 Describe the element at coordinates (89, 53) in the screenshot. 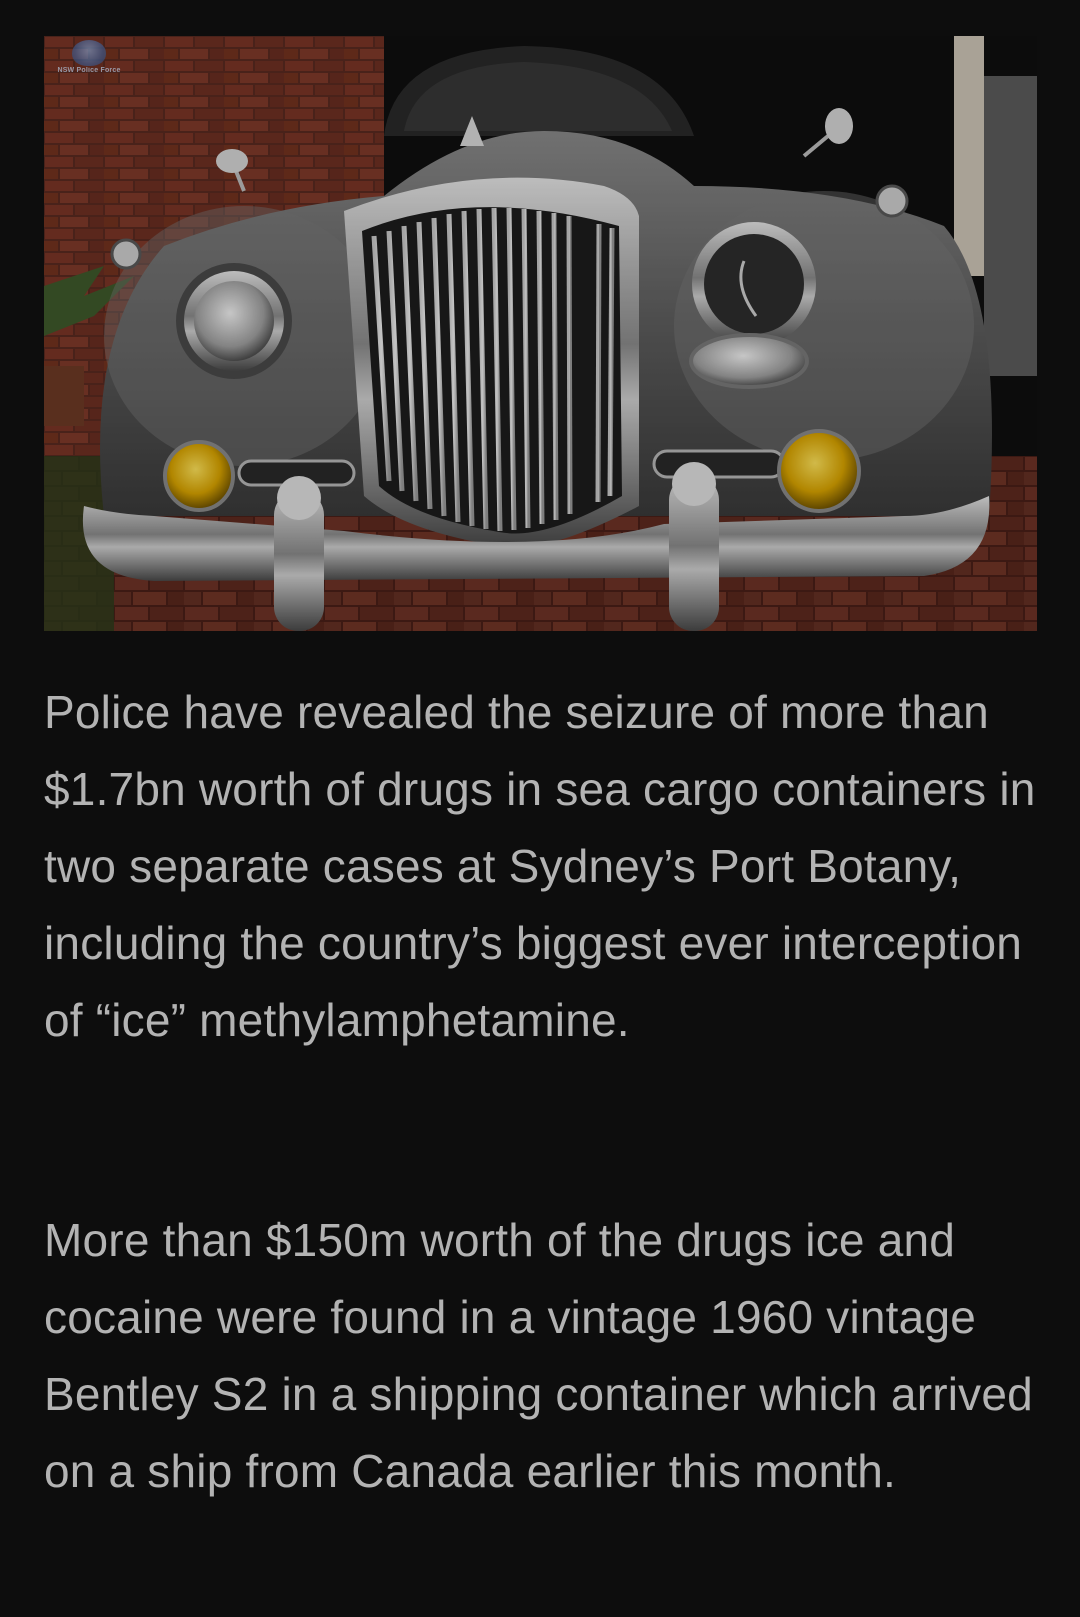

I see `police-badge-icon` at that location.